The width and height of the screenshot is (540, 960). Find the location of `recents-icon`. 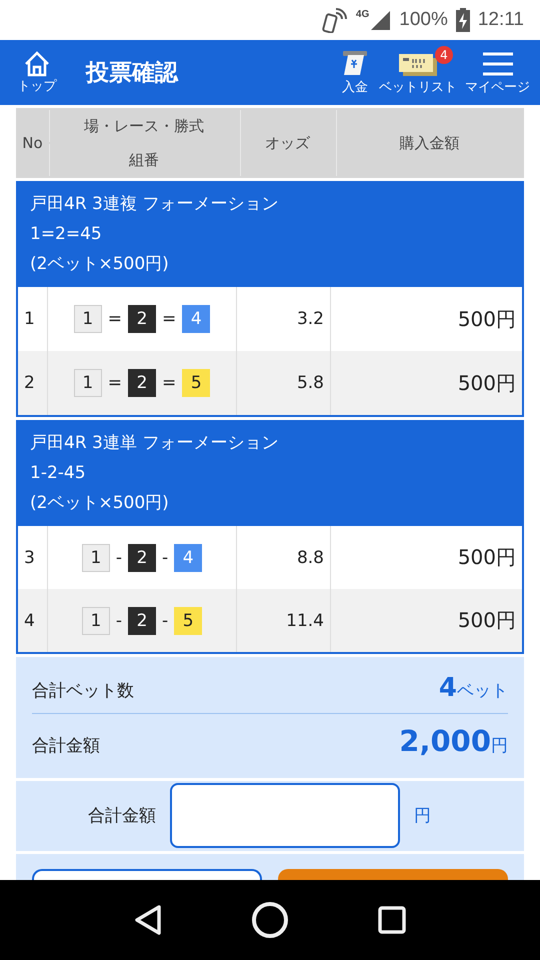

recents-icon is located at coordinates (392, 920).